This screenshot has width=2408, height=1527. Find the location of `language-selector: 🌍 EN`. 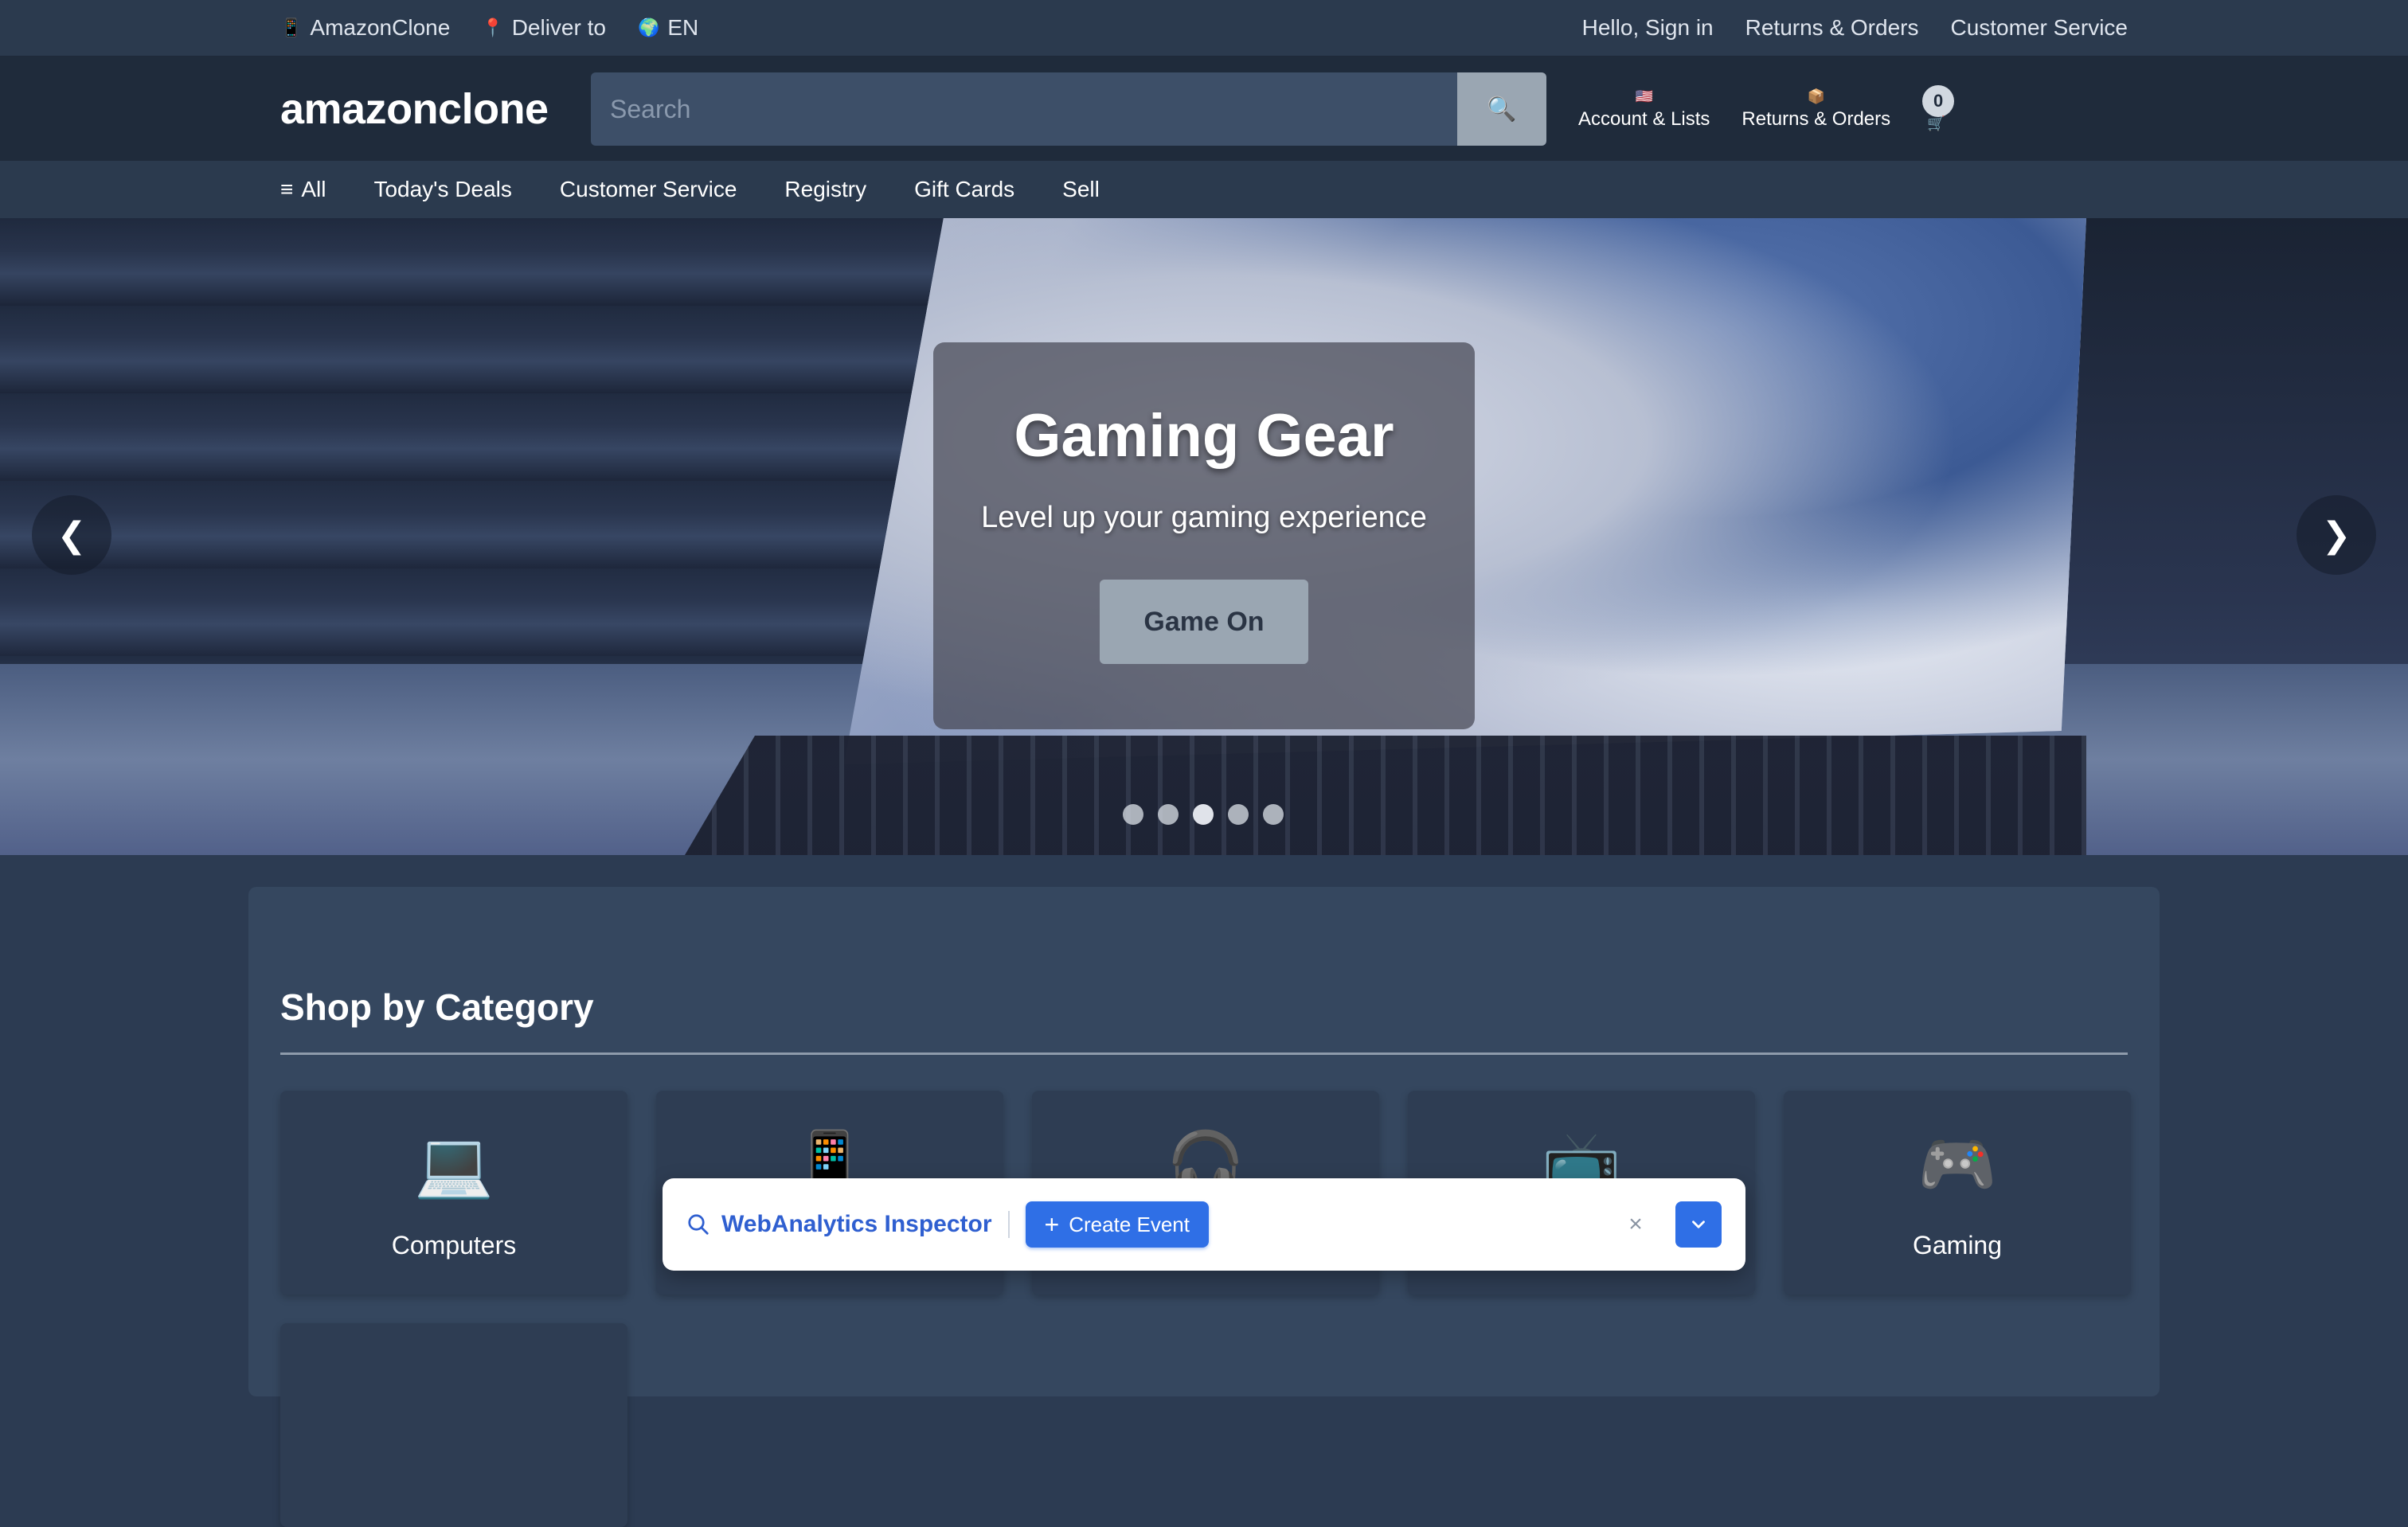

language-selector: 🌍 EN is located at coordinates (668, 28).